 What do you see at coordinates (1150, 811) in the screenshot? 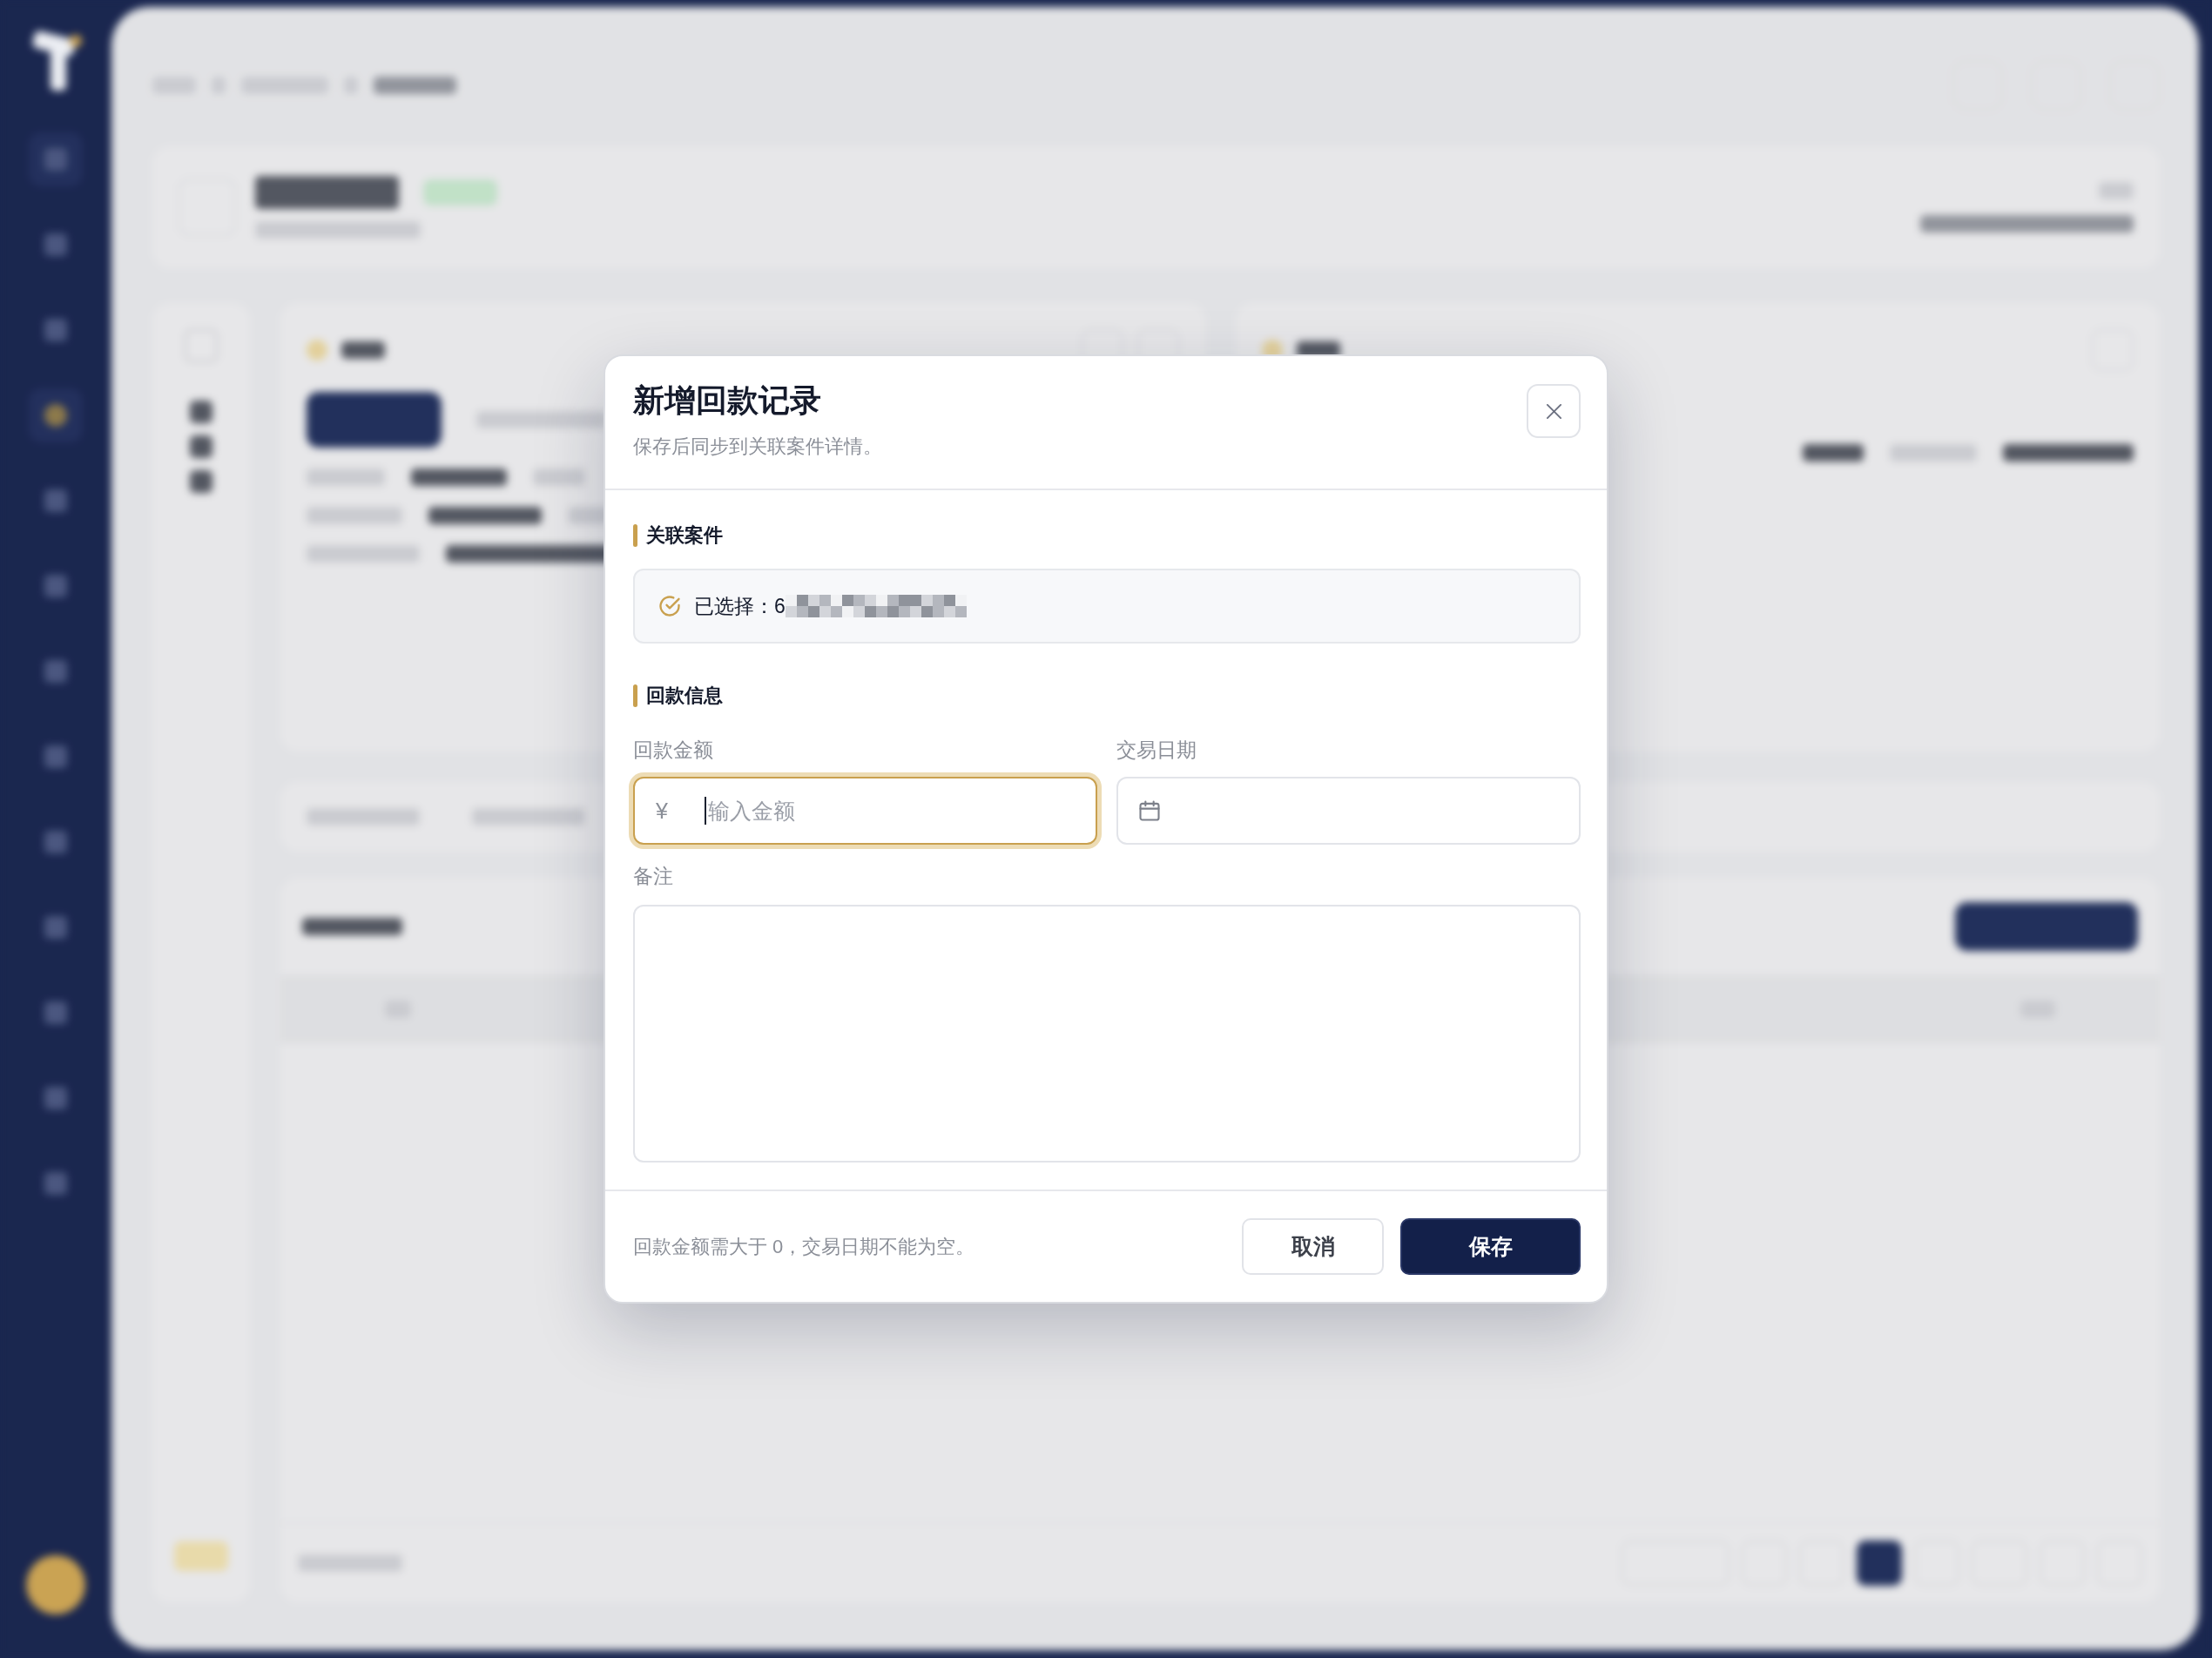
I see `calendar-icon` at bounding box center [1150, 811].